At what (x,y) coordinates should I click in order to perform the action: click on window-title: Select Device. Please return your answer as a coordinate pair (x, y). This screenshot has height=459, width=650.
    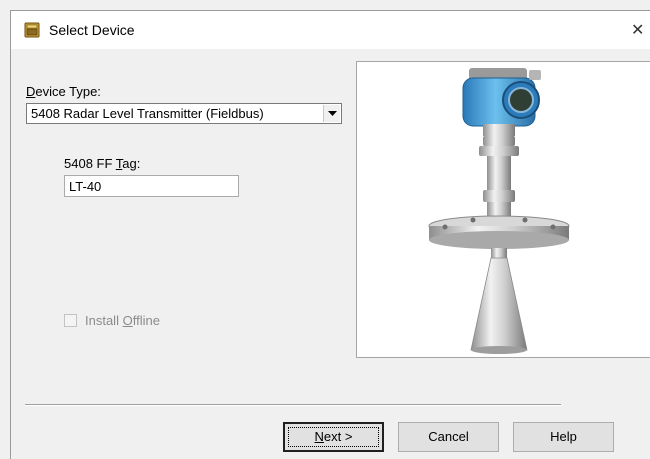
    Looking at the image, I should click on (92, 30).